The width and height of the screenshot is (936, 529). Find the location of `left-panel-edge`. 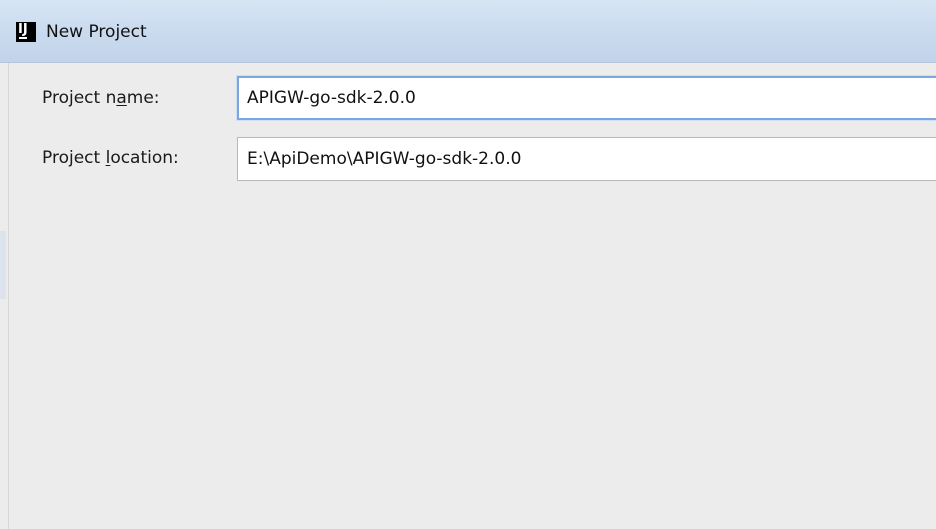

left-panel-edge is located at coordinates (4, 296).